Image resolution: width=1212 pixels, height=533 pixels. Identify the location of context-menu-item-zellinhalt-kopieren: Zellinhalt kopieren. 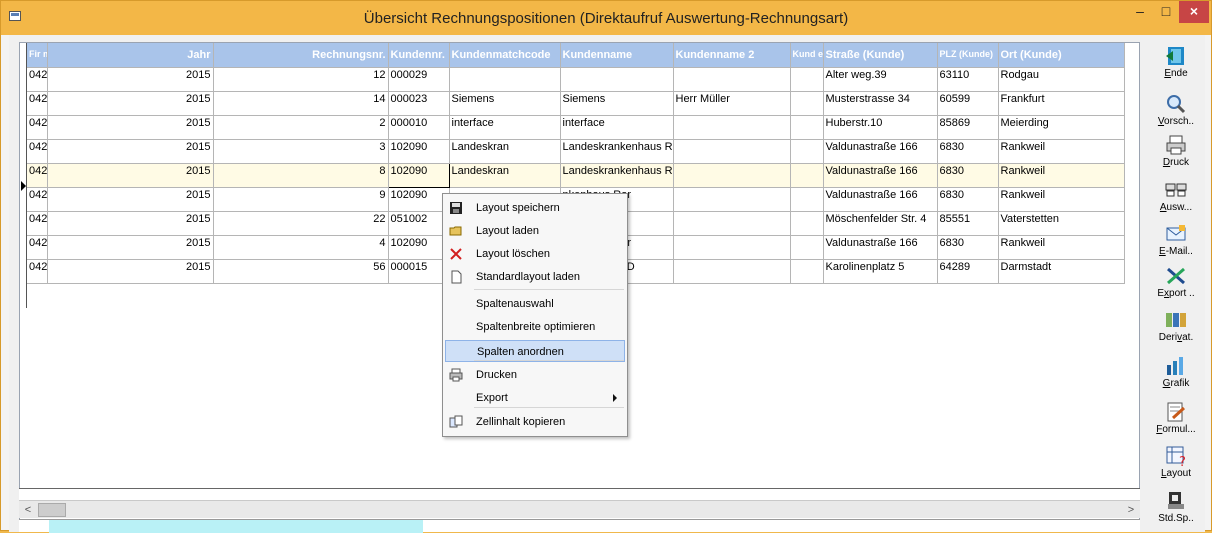
(535, 422).